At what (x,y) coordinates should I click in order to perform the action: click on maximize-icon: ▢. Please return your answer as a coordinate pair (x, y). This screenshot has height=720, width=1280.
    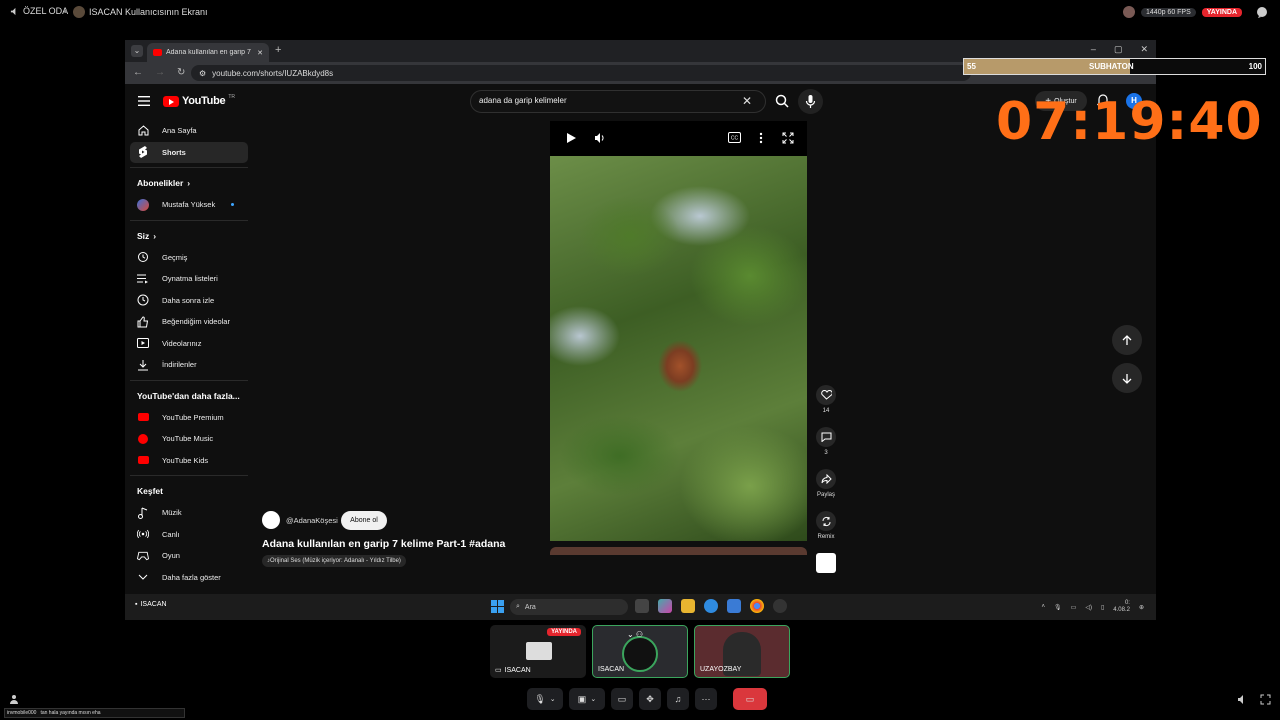
    Looking at the image, I should click on (1118, 49).